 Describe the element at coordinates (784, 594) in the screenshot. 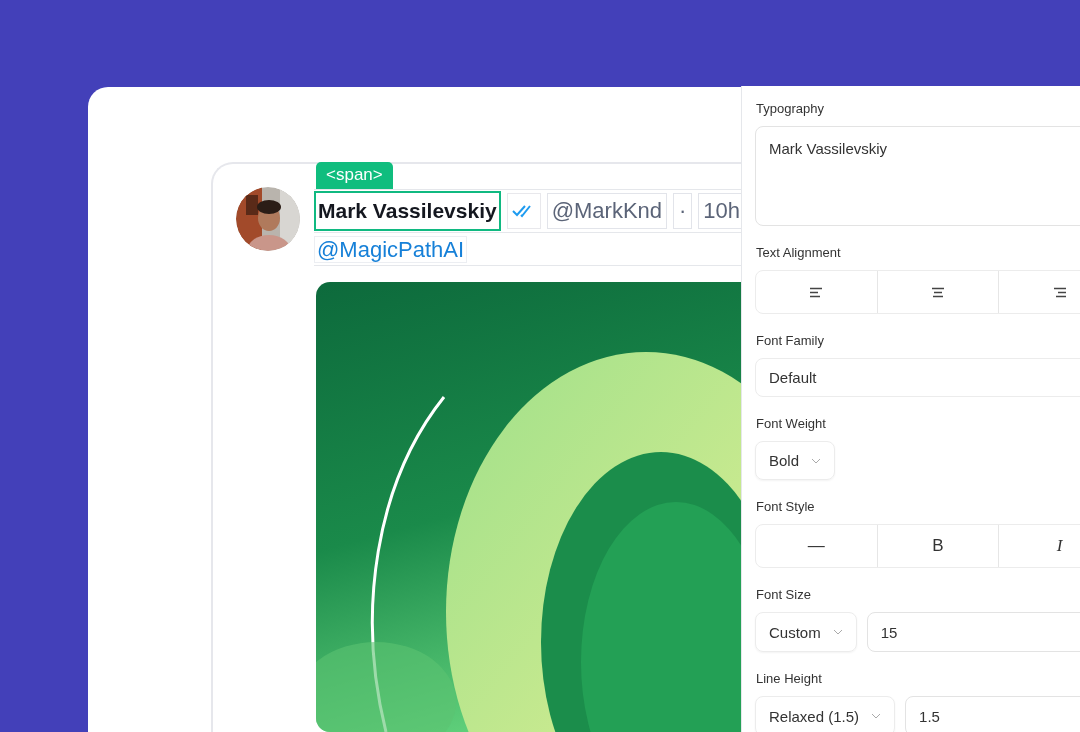

I see `section-label: Font Size` at that location.